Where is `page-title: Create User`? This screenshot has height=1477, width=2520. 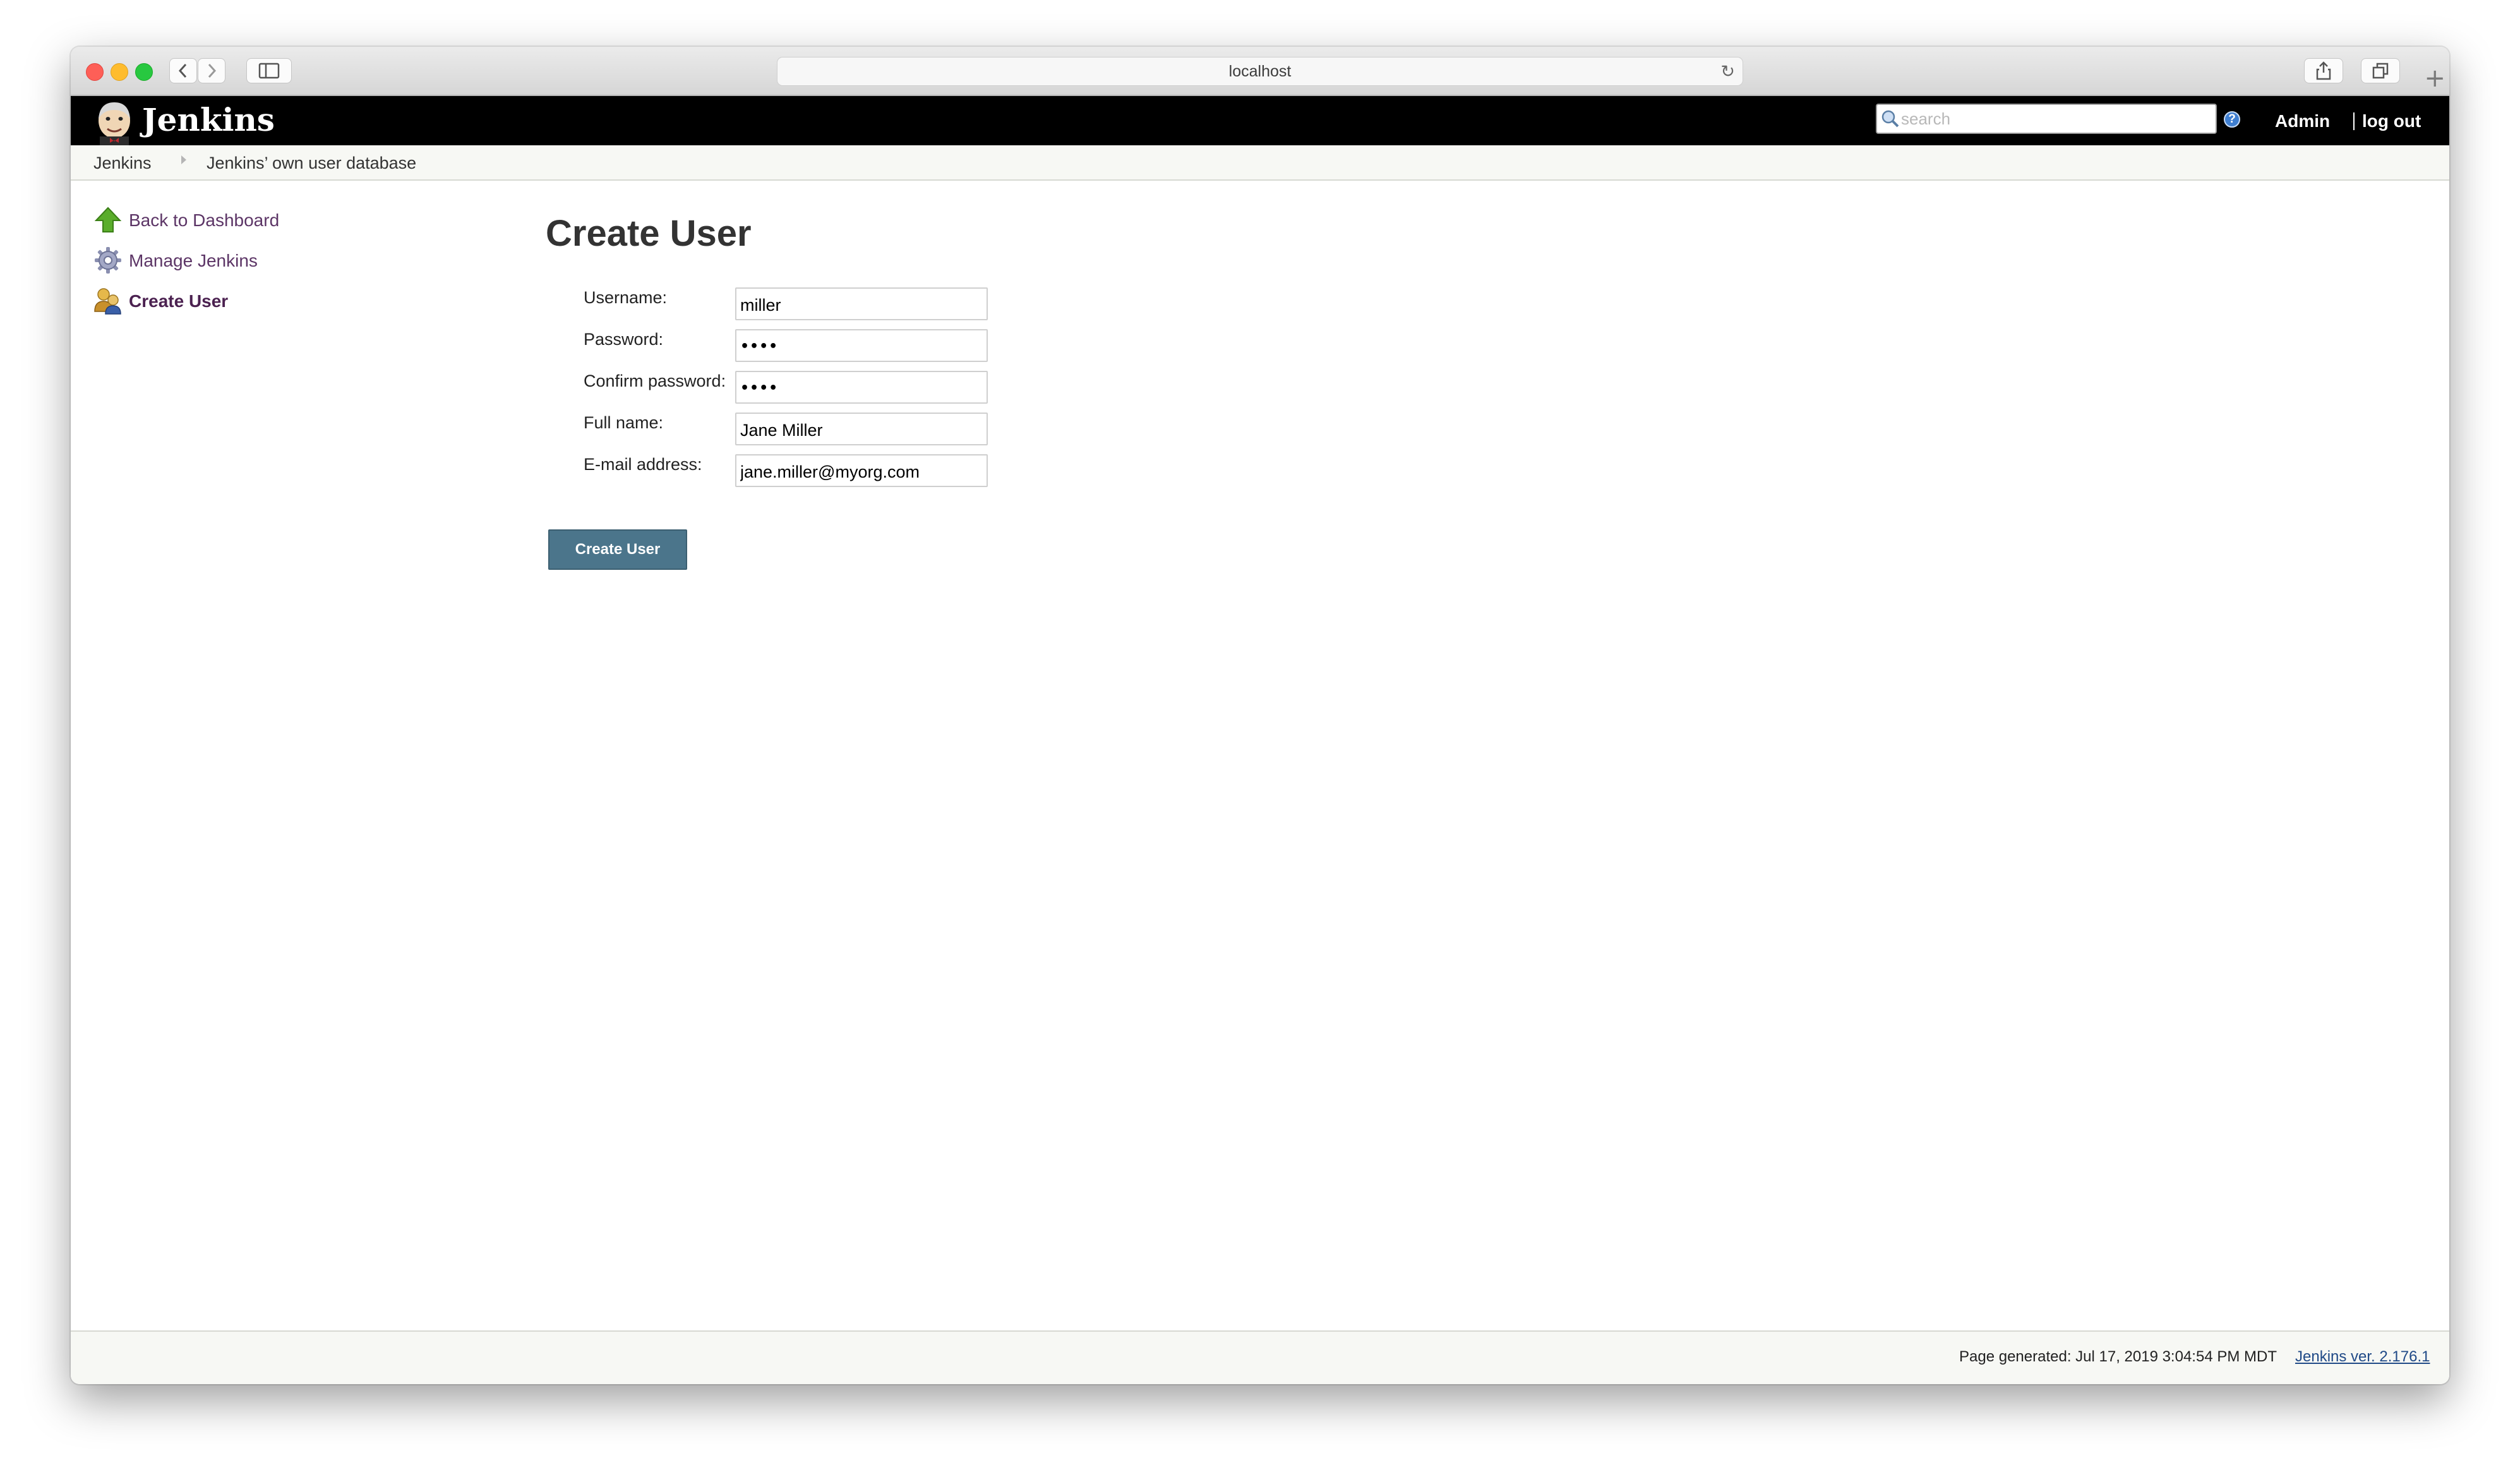
page-title: Create User is located at coordinates (649, 233).